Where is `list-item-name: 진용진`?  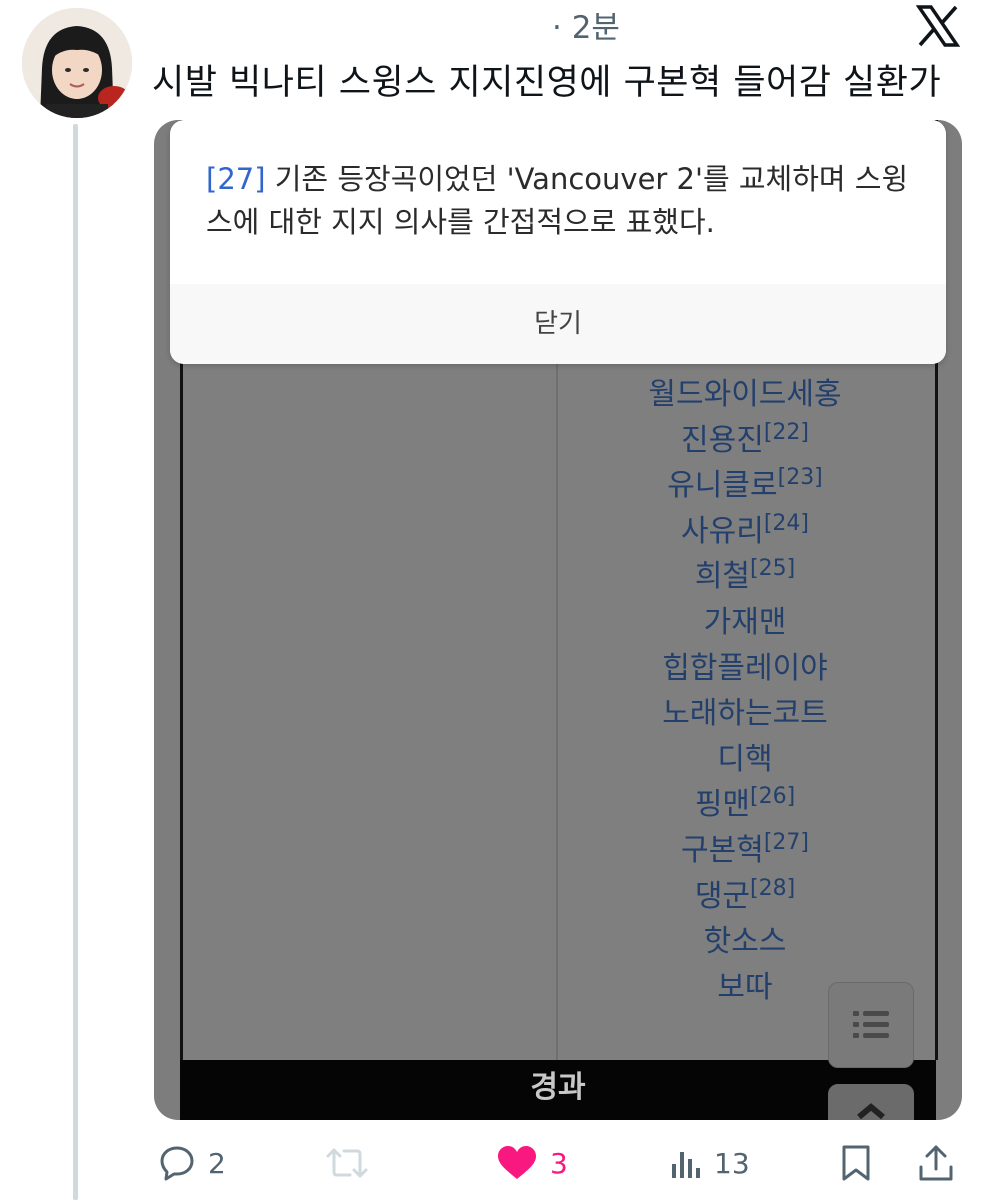
list-item-name: 진용진 is located at coordinates (722, 440).